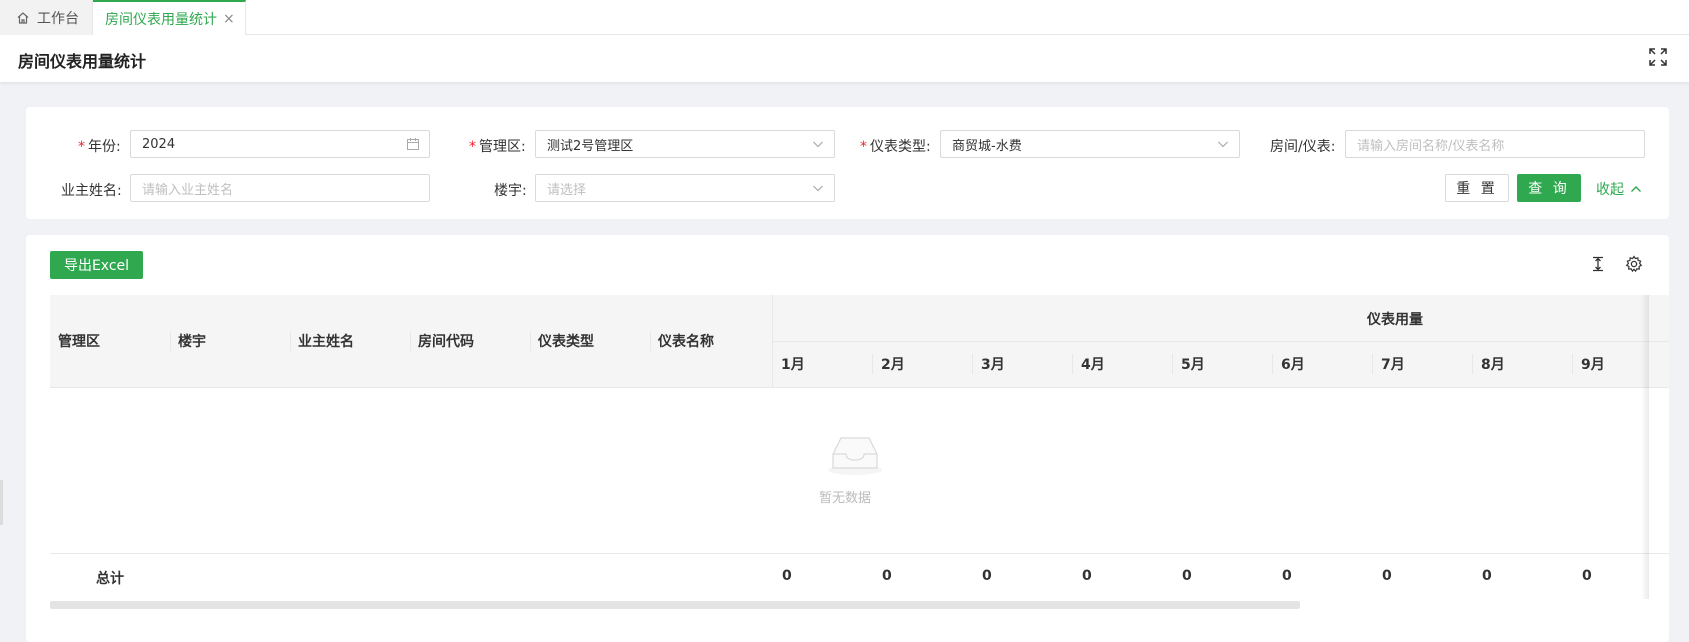 This screenshot has height=642, width=1689. Describe the element at coordinates (326, 341) in the screenshot. I see `column-header-owner-name: 业主姓名` at that location.